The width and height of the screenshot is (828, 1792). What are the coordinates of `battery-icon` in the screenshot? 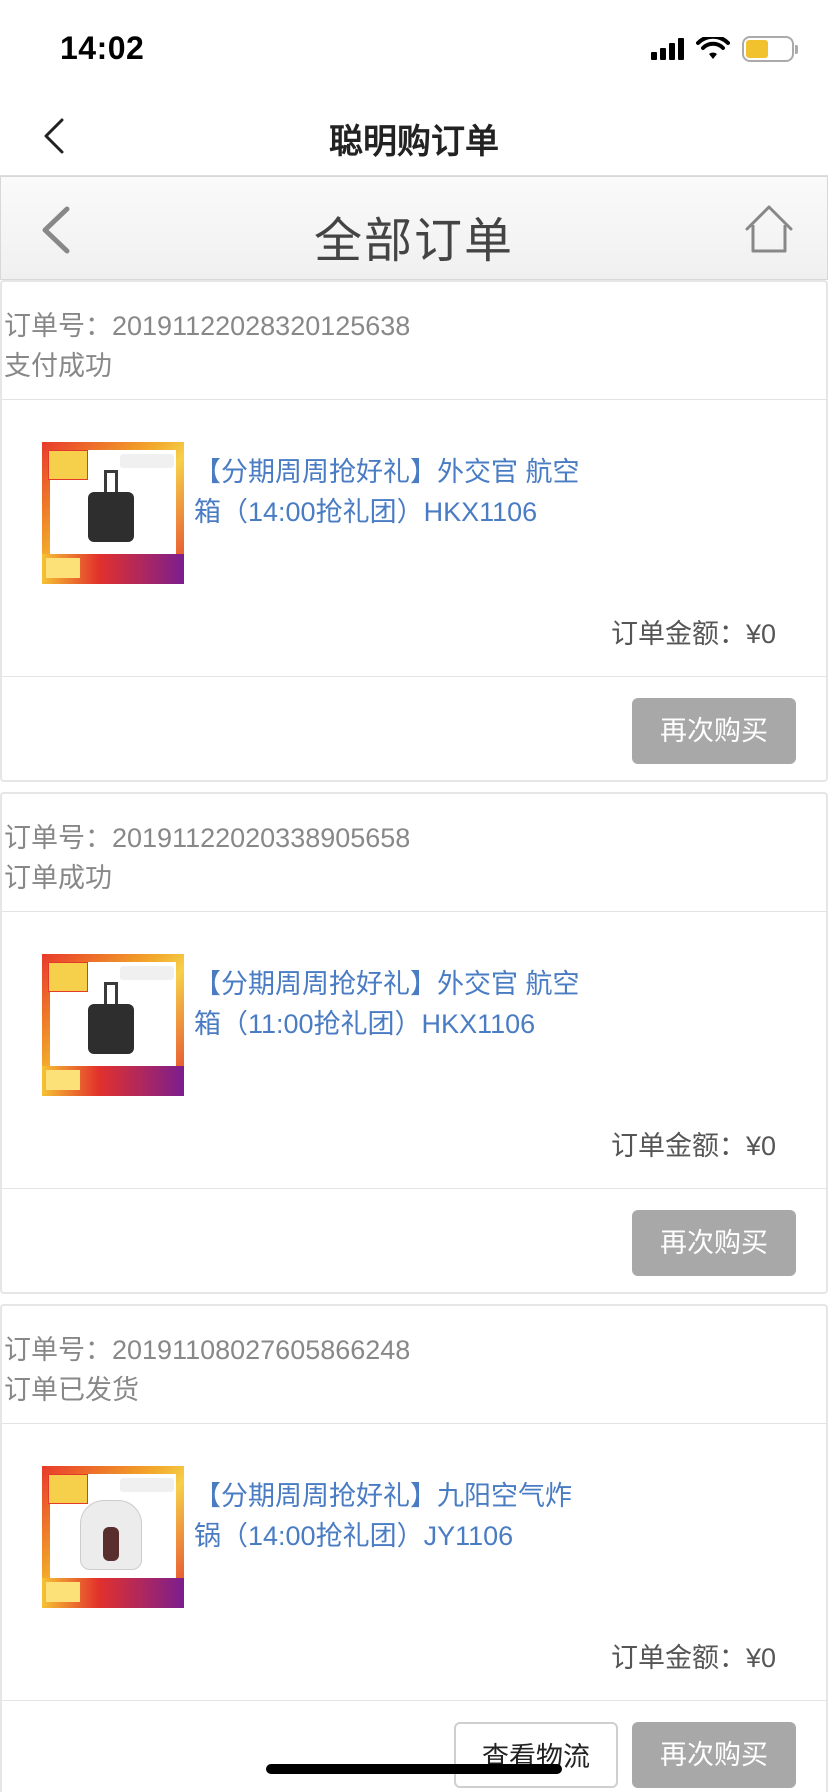 It's located at (770, 49).